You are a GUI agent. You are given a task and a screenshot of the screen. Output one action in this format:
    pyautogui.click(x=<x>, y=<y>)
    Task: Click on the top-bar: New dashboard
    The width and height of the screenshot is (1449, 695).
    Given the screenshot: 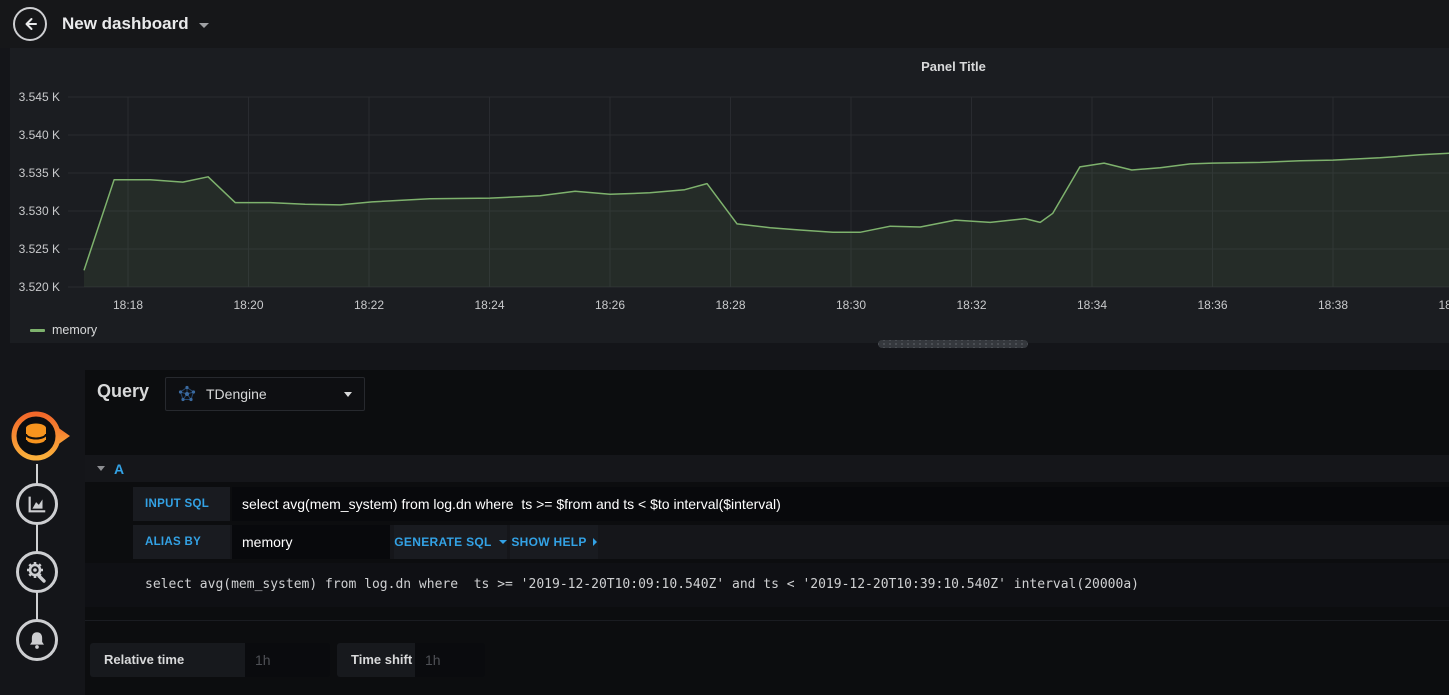 What is the action you would take?
    pyautogui.click(x=724, y=24)
    